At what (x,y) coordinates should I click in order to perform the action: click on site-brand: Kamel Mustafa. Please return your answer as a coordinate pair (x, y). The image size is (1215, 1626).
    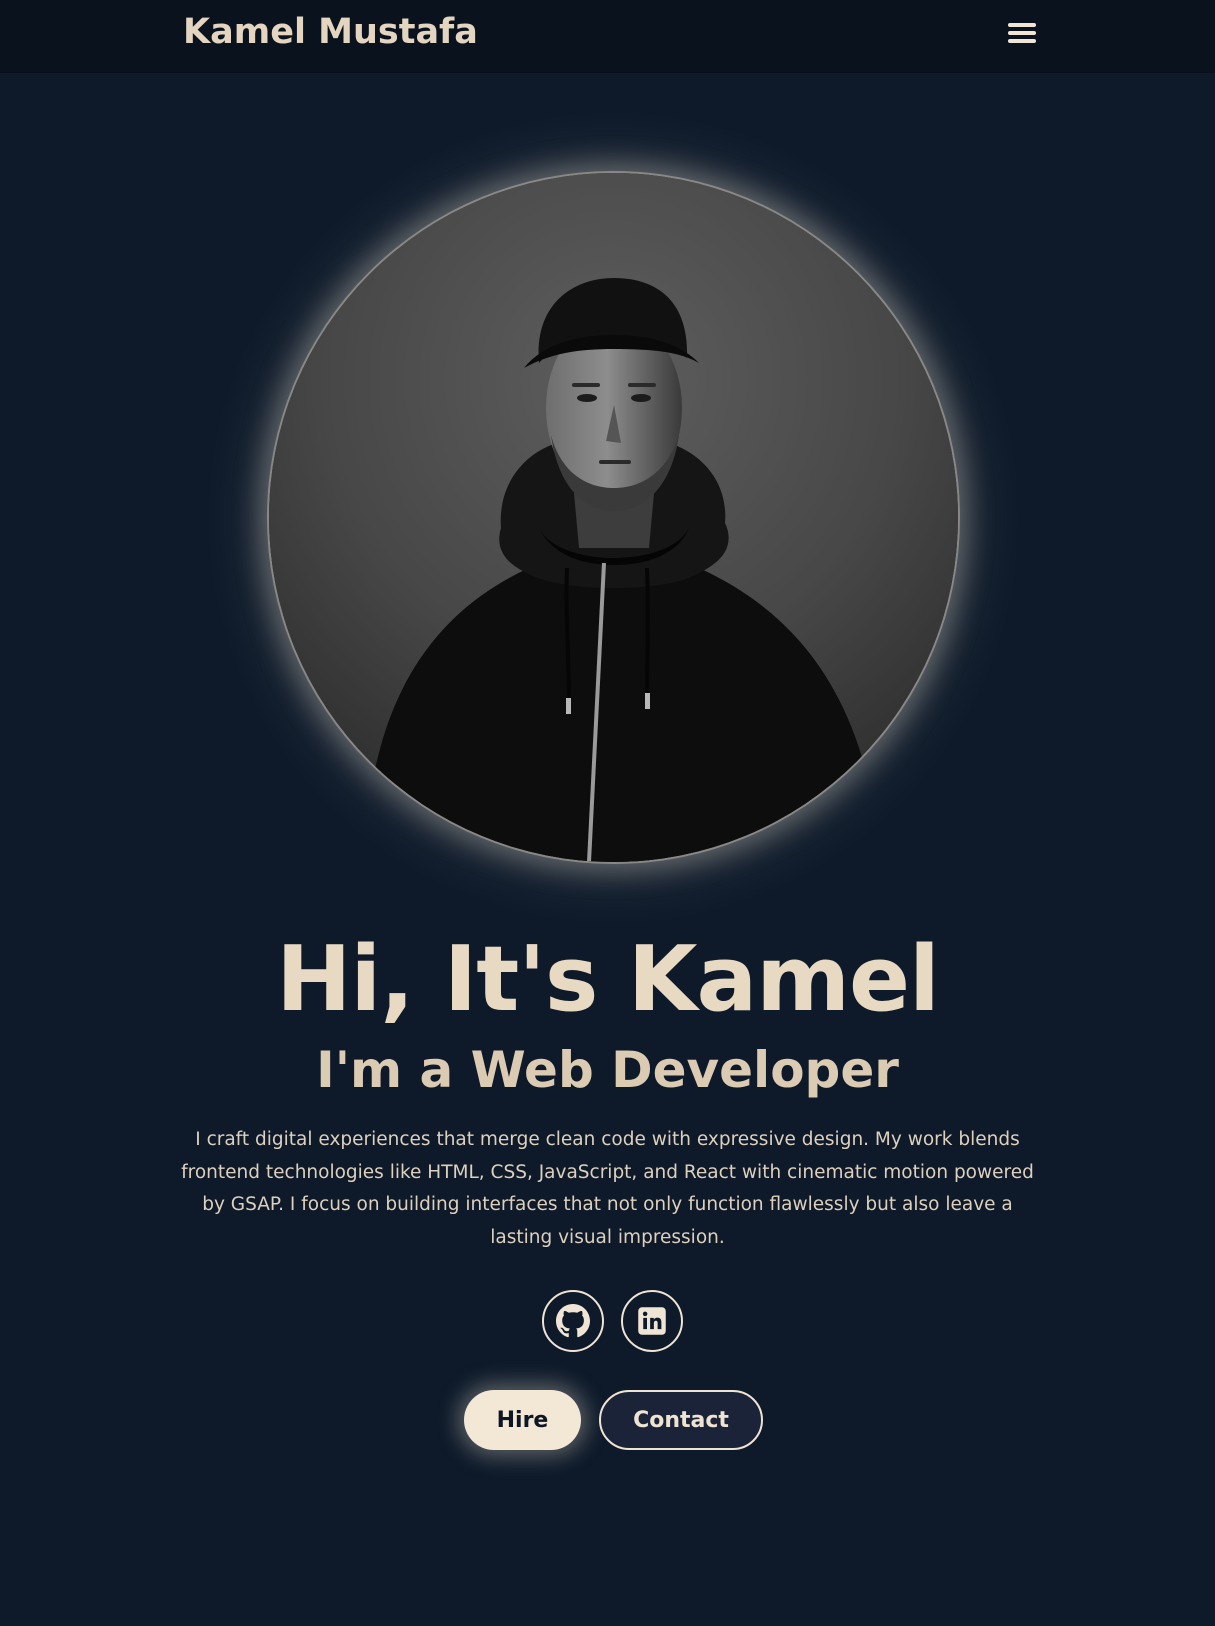
    Looking at the image, I should click on (330, 32).